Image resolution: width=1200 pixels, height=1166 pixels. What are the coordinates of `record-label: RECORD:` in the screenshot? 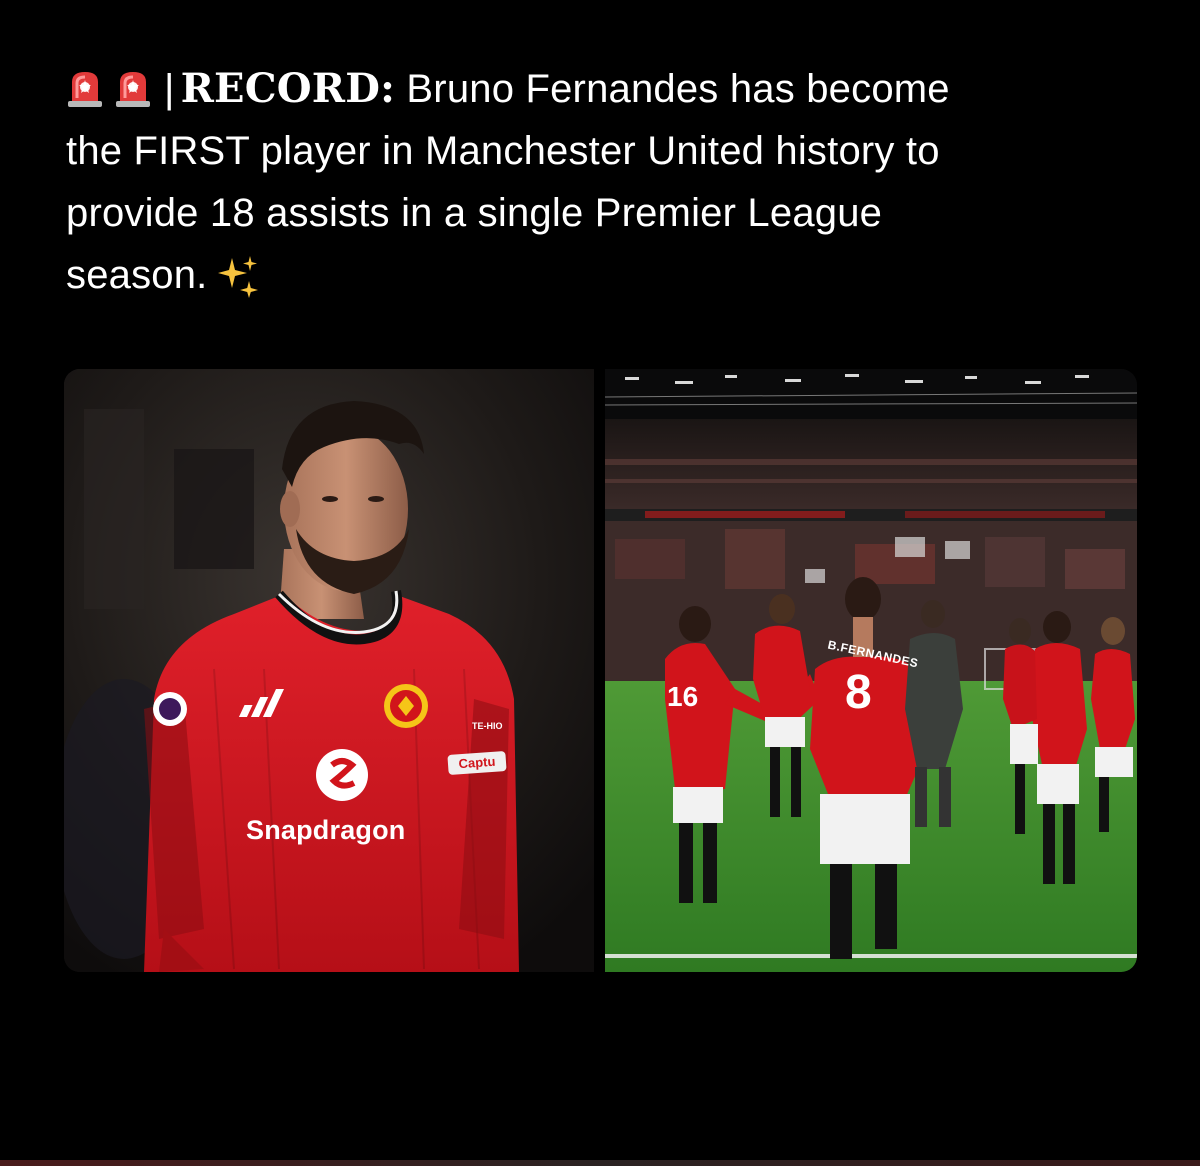 It's located at (288, 88).